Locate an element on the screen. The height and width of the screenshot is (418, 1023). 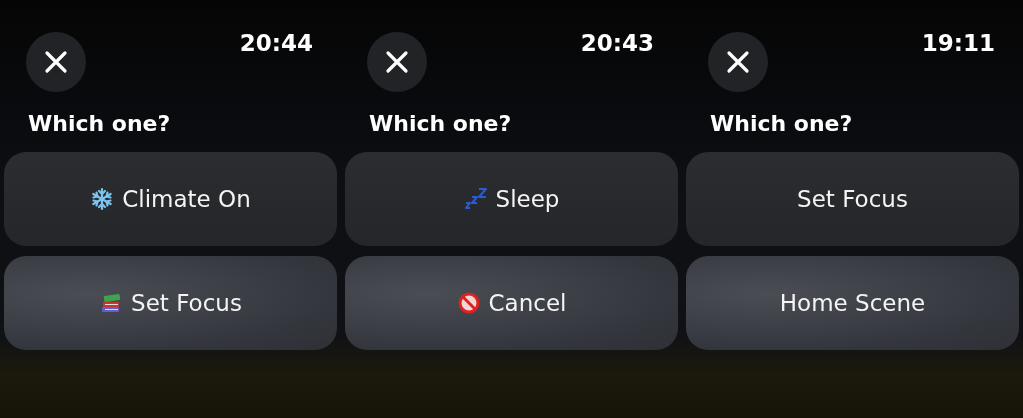
option-button: Cancel is located at coordinates (511, 303).